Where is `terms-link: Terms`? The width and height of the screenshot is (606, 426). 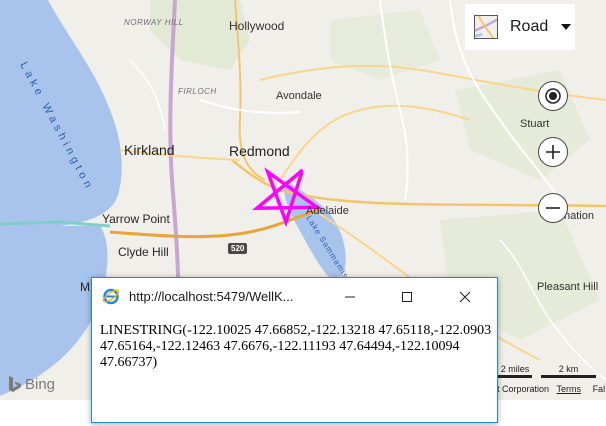 terms-link: Terms is located at coordinates (569, 389).